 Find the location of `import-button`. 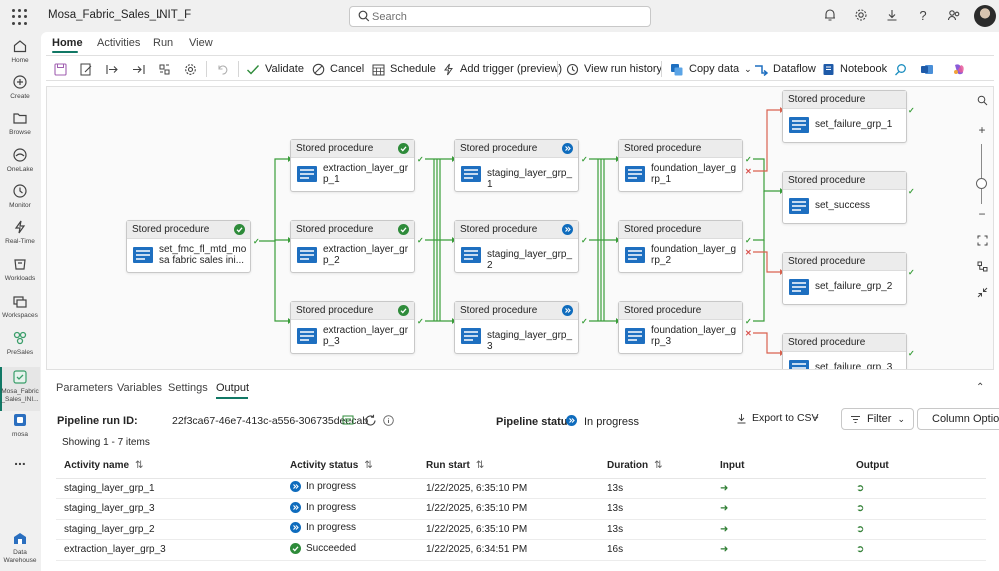

import-button is located at coordinates (138, 69).